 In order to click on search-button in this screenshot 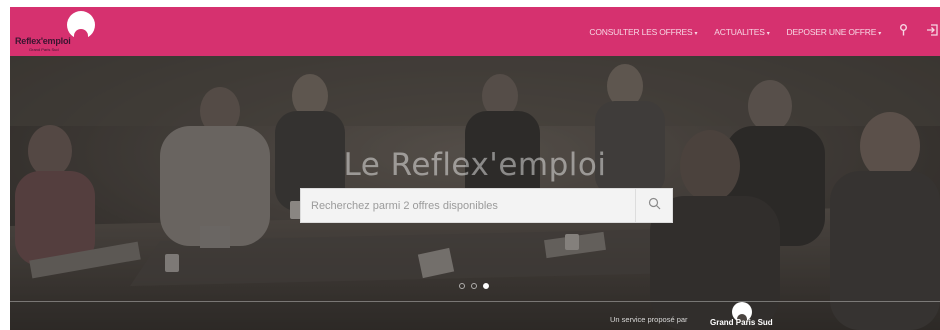, I will do `click(653, 205)`.